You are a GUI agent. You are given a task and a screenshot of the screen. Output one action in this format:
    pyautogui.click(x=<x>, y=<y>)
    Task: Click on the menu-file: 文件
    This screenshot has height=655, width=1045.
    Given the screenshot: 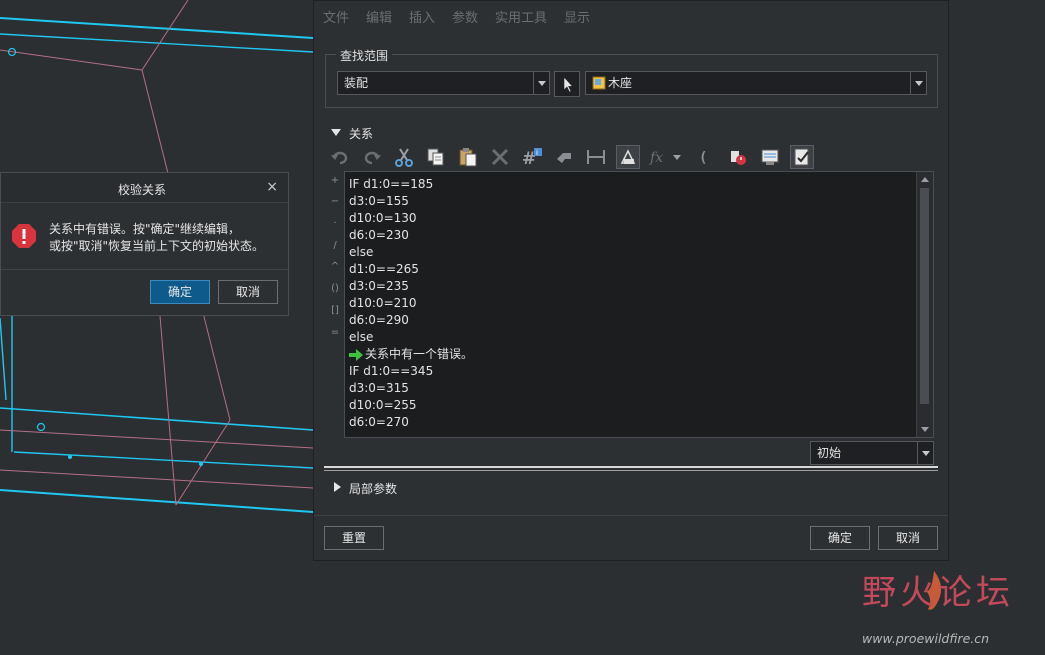 What is the action you would take?
    pyautogui.click(x=336, y=16)
    